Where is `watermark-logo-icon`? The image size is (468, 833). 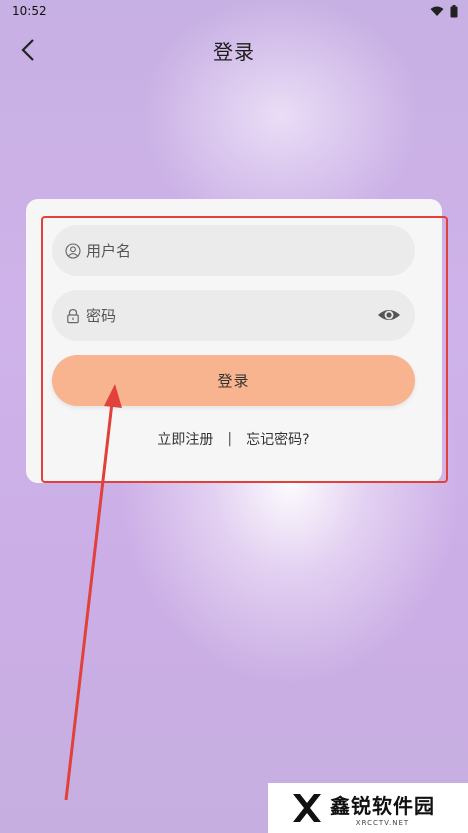 watermark-logo-icon is located at coordinates (307, 808).